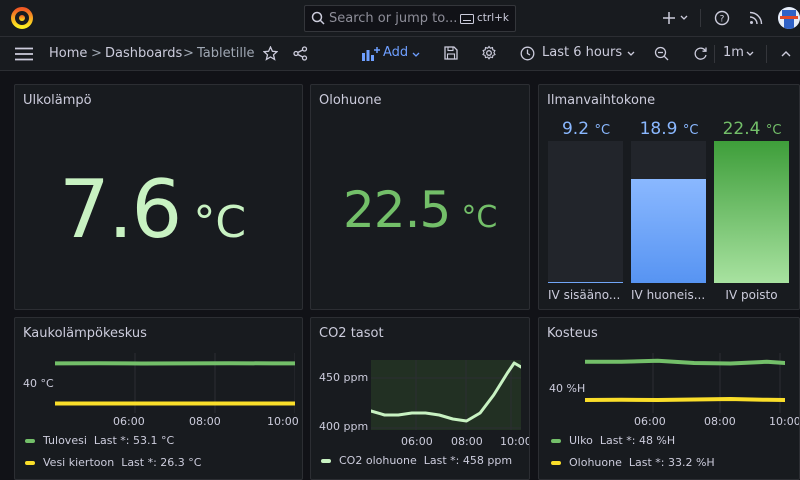 This screenshot has height=480, width=800. What do you see at coordinates (700, 53) in the screenshot?
I see `refresh-icon` at bounding box center [700, 53].